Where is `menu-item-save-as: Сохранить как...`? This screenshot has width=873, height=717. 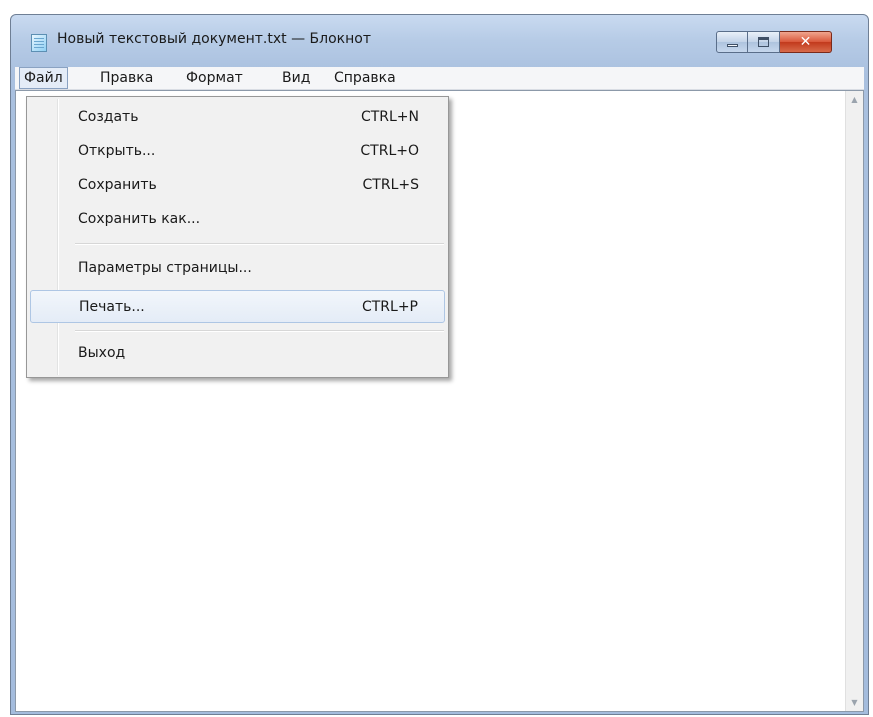 menu-item-save-as: Сохранить как... is located at coordinates (237, 219).